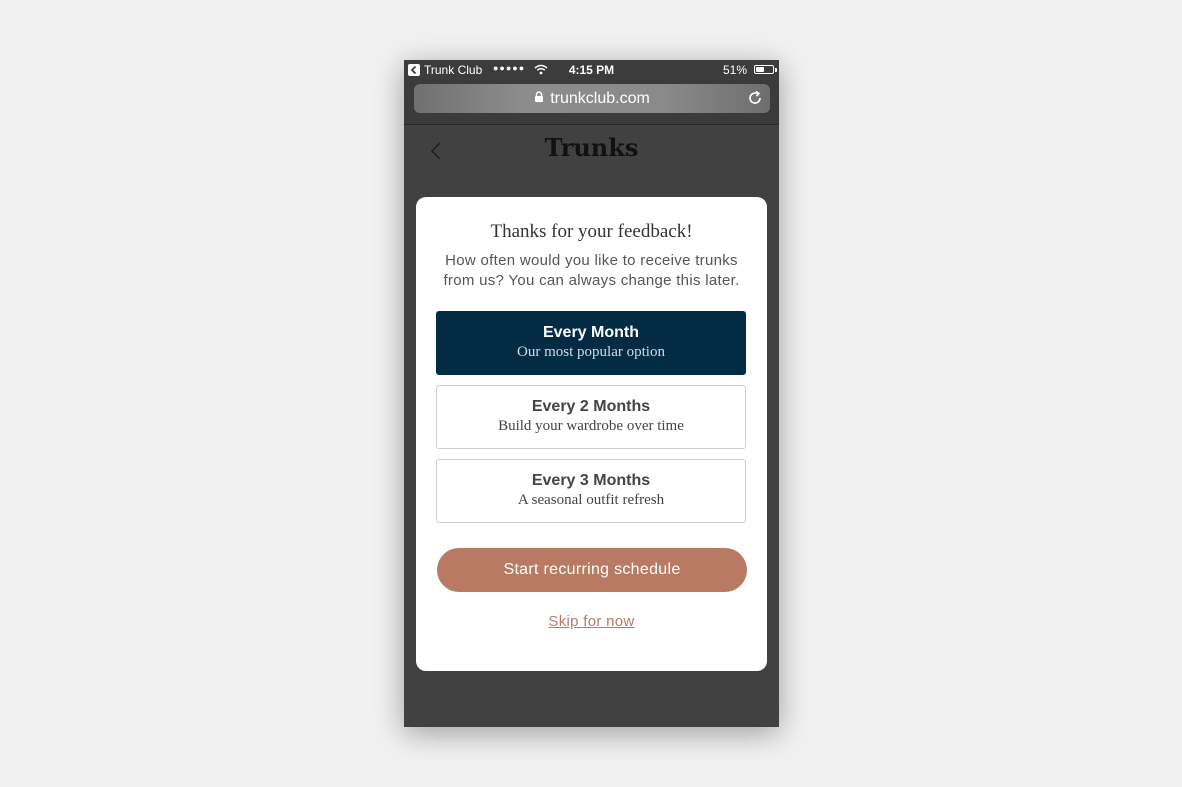 Image resolution: width=1182 pixels, height=787 pixels. Describe the element at coordinates (591, 231) in the screenshot. I see `modal-title: Thanks for your feedback!` at that location.